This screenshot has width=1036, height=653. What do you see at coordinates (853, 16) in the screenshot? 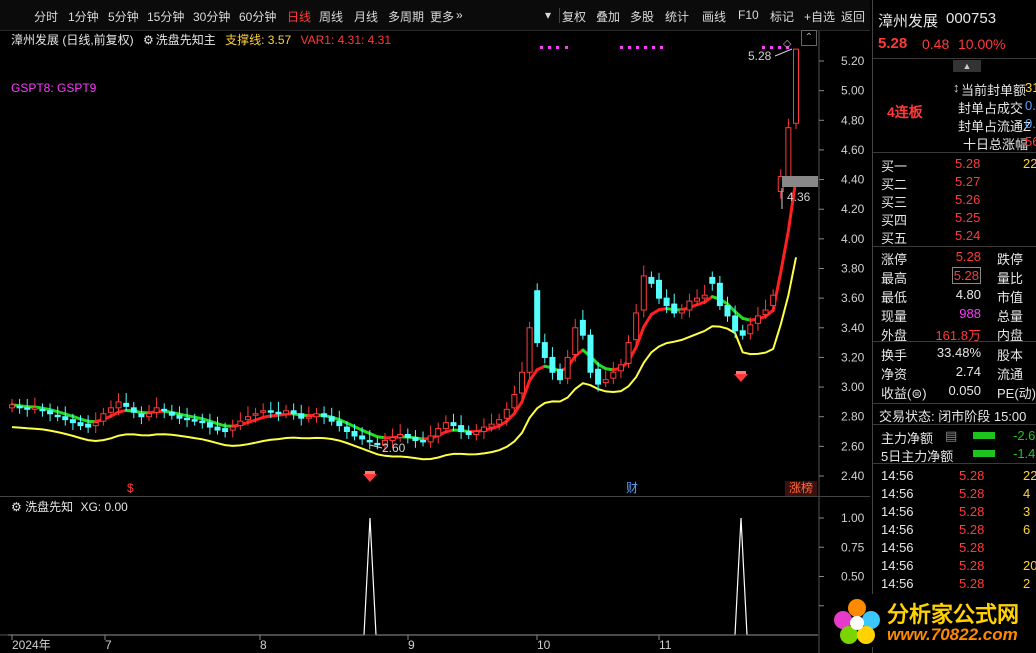
I see `back-button: 返回` at bounding box center [853, 16].